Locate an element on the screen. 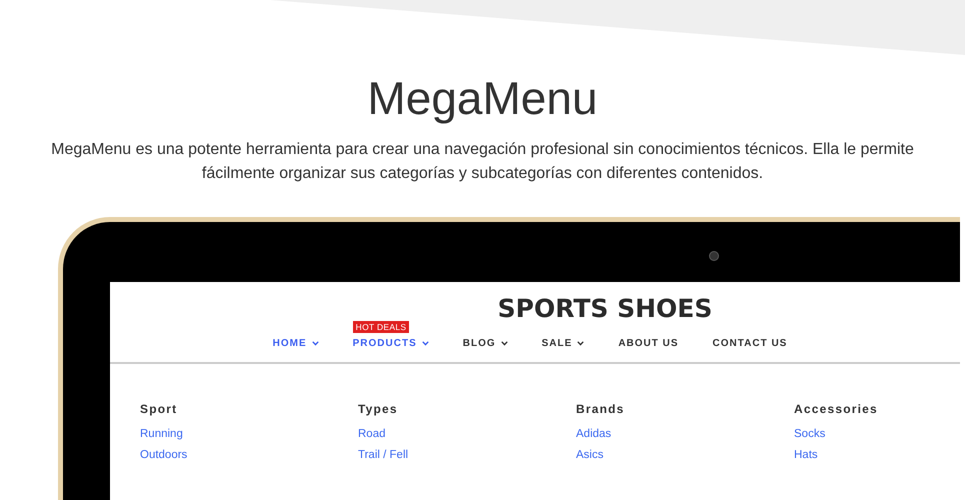 The image size is (965, 500). column-heading: Sport is located at coordinates (159, 409).